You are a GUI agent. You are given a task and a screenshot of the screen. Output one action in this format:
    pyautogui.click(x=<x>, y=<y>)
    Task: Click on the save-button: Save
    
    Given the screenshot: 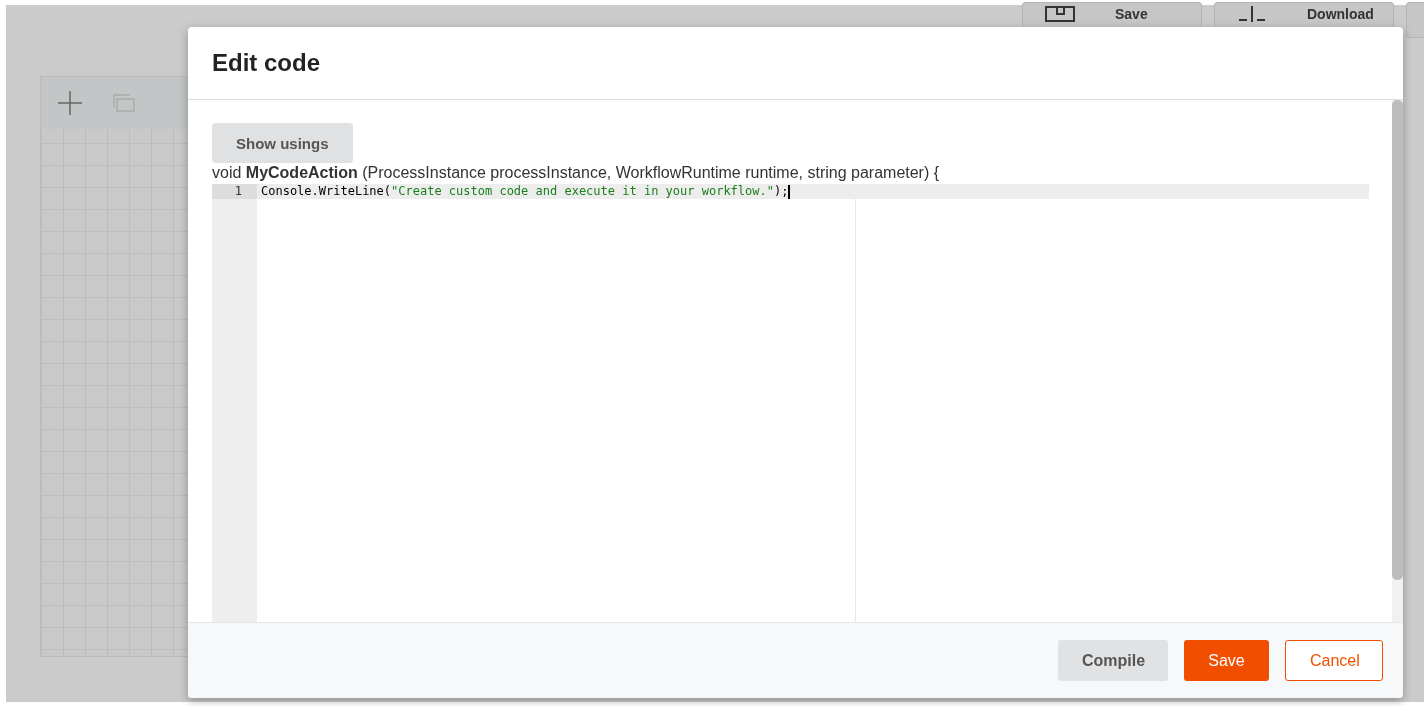 What is the action you would take?
    pyautogui.click(x=1226, y=660)
    